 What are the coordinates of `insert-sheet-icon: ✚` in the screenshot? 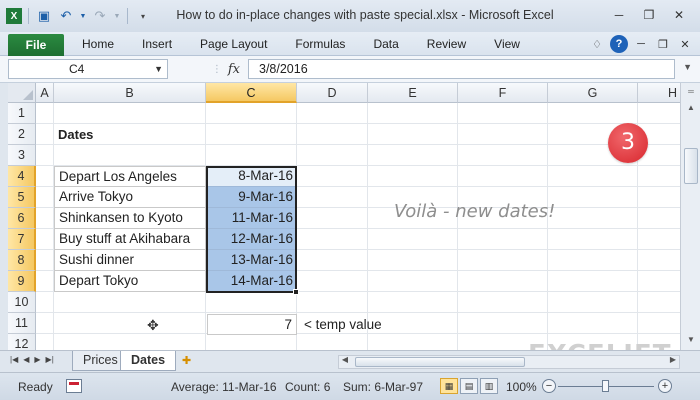 It's located at (190, 361).